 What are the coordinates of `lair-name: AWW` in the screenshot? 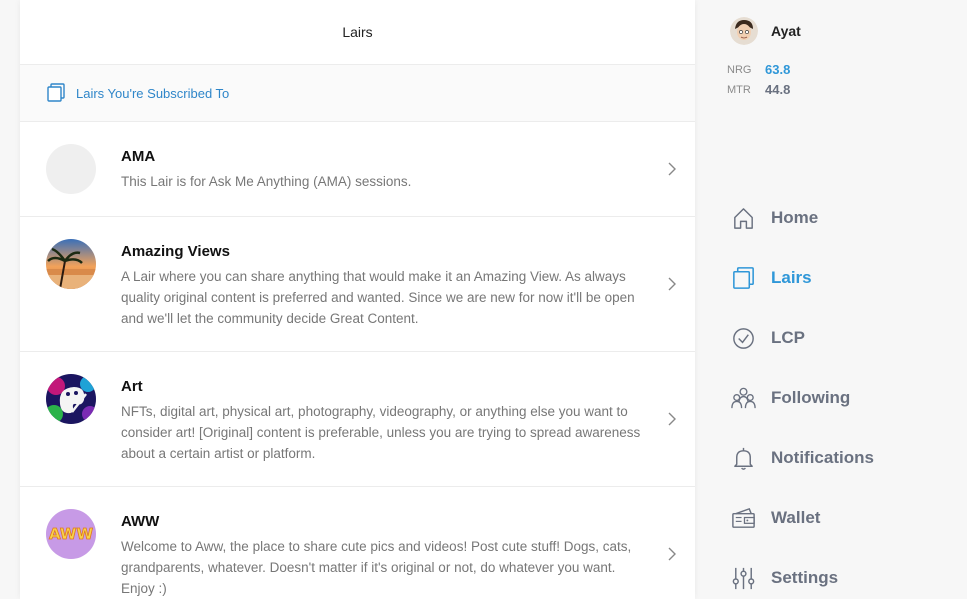 It's located at (140, 521).